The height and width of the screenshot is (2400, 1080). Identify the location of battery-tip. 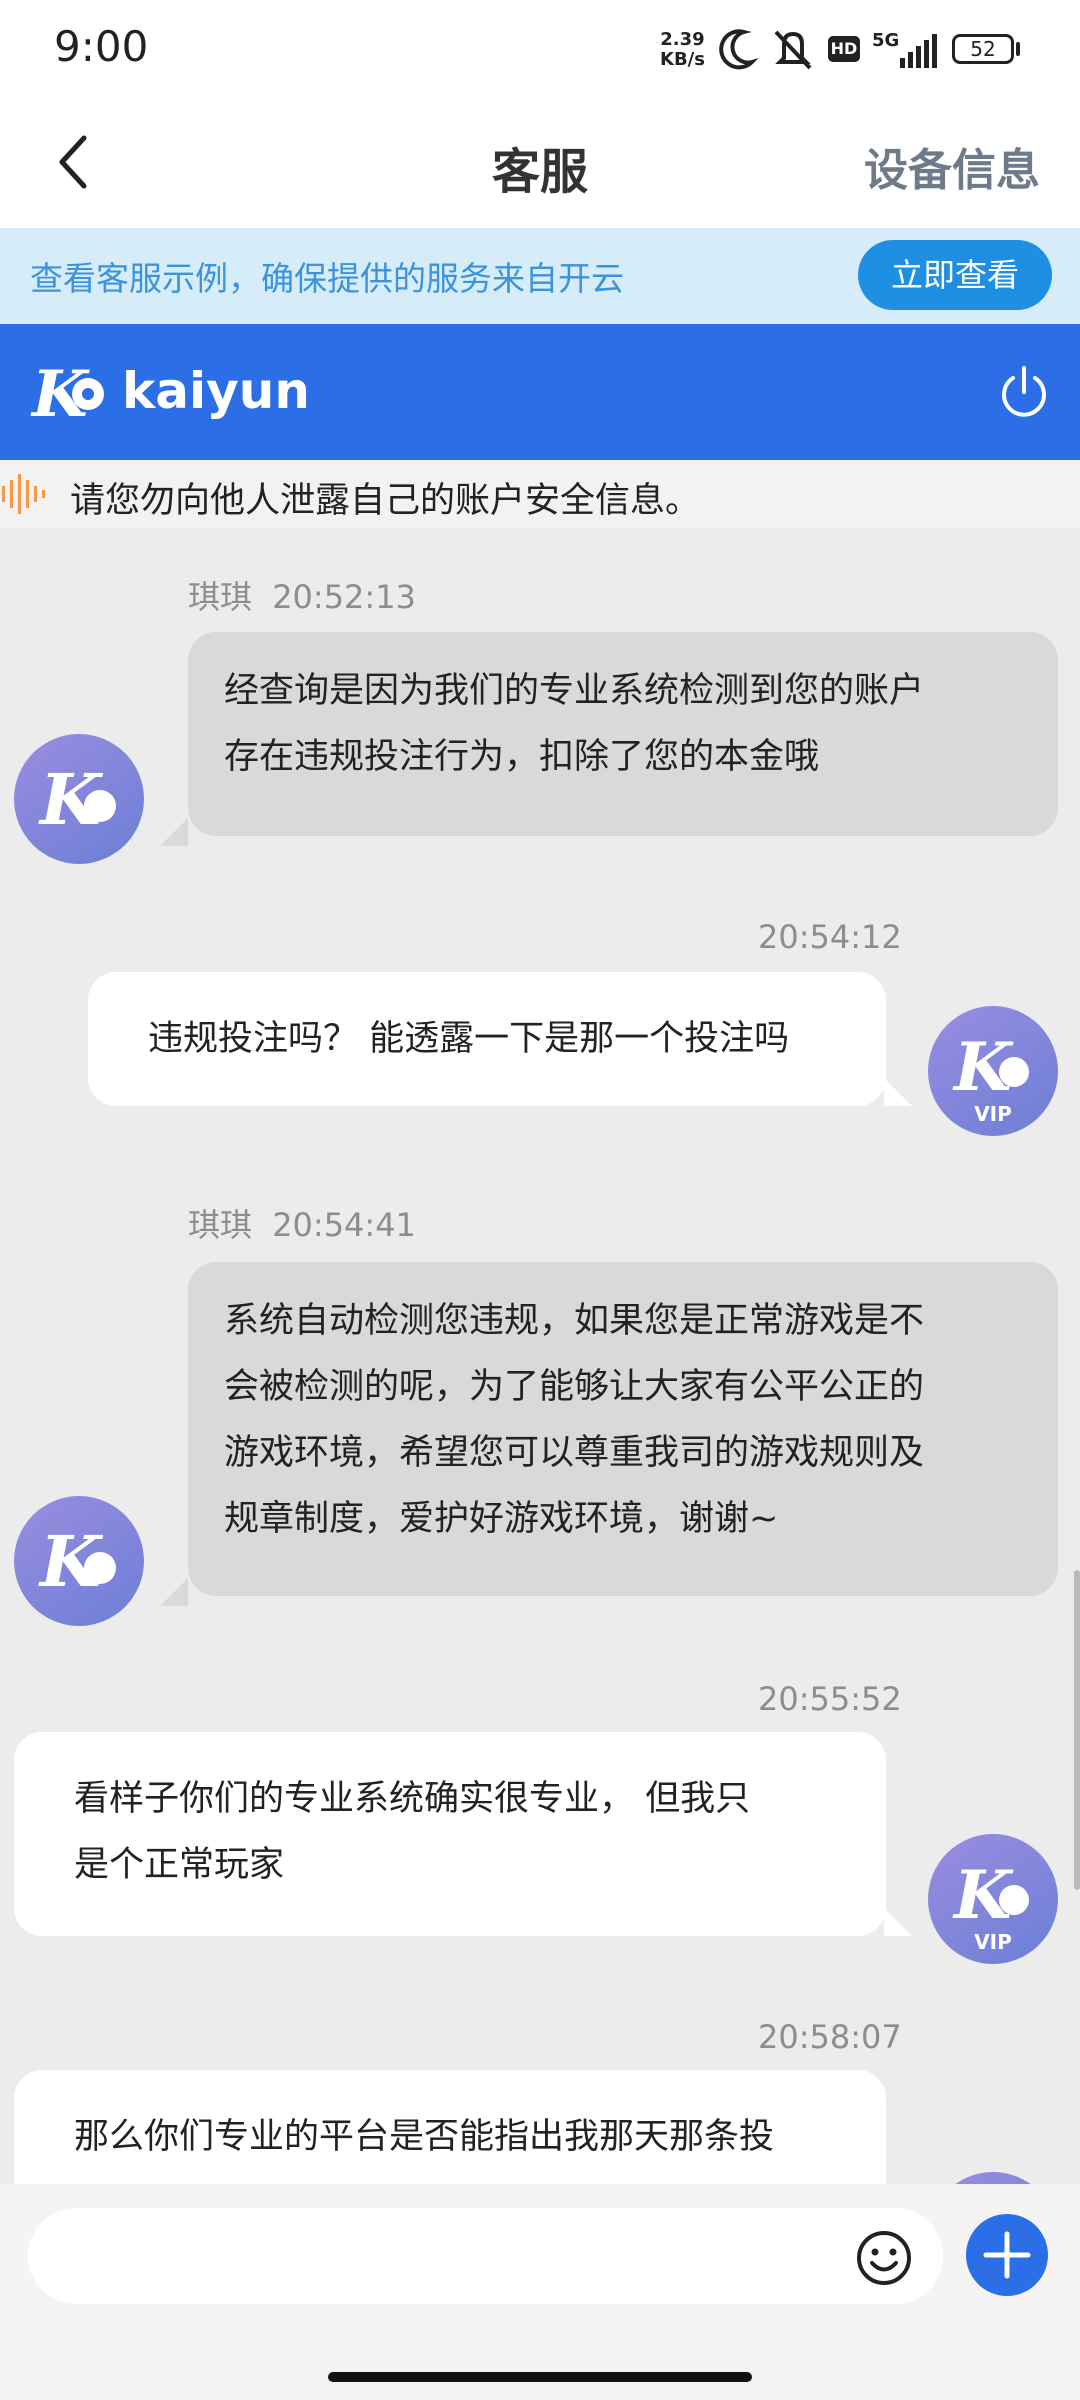
(1018, 49).